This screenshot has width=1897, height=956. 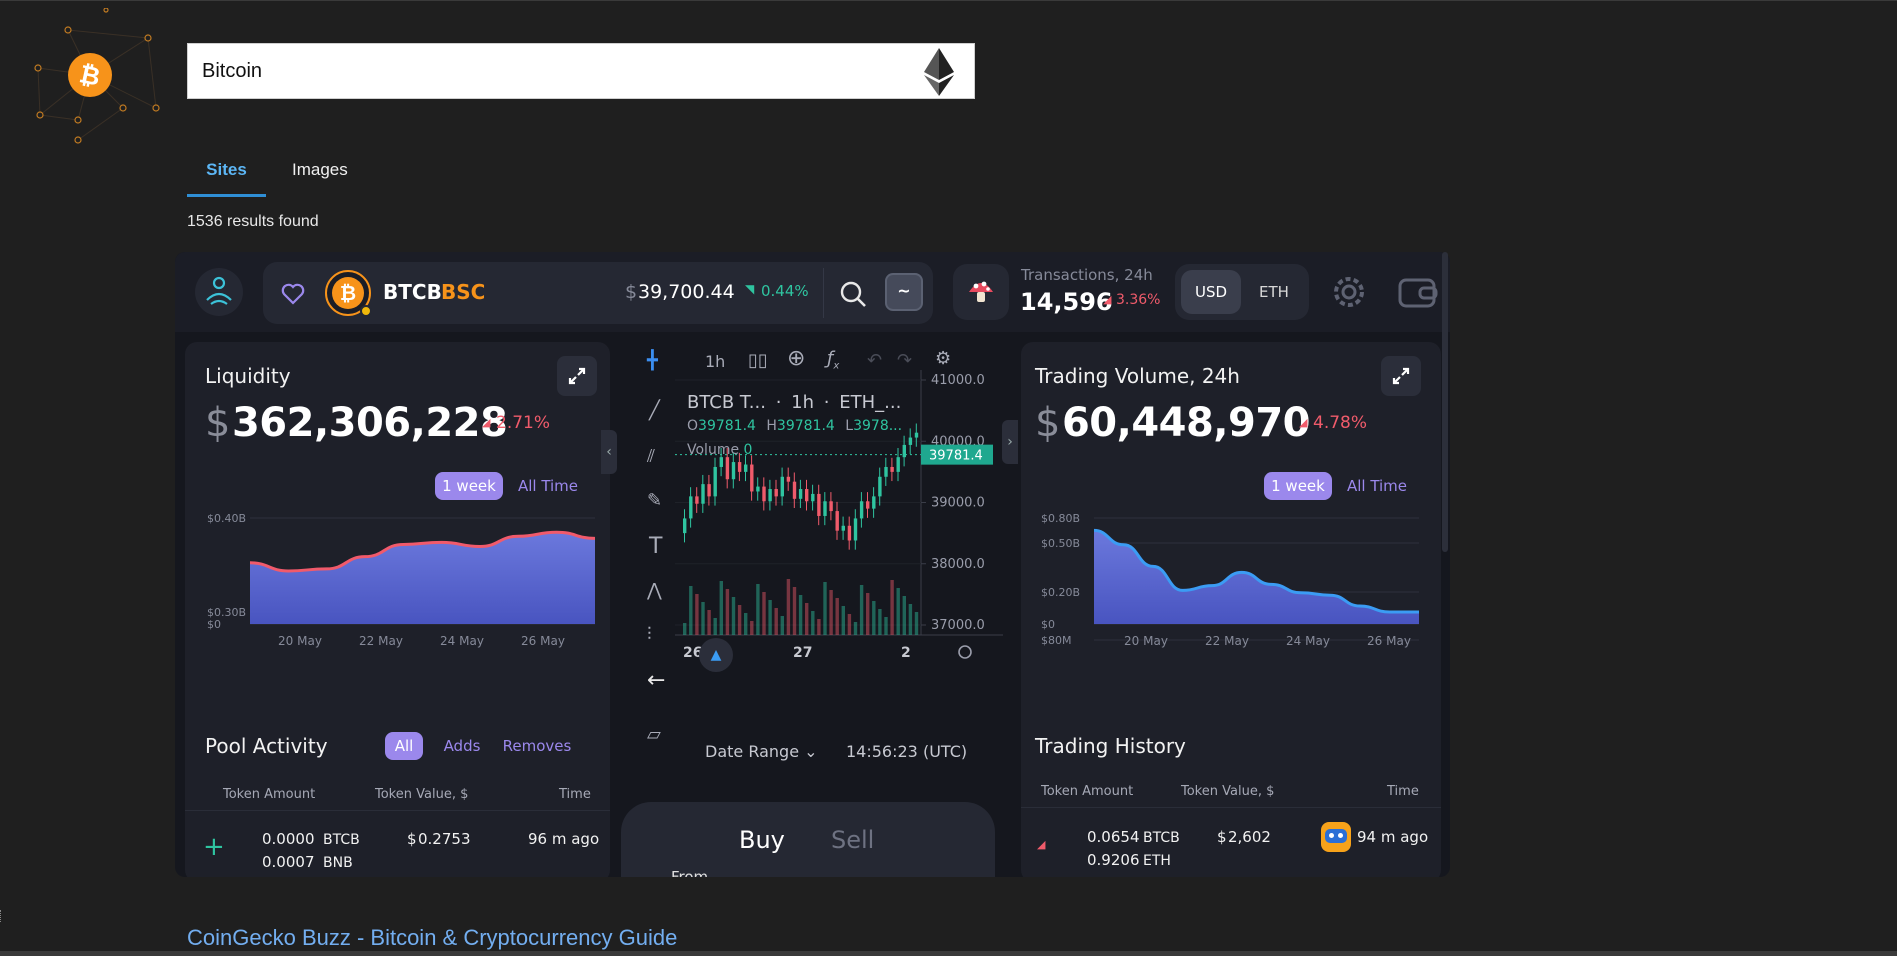 I want to click on pitchfork-tool-icon: ⫽, so click(x=651, y=456).